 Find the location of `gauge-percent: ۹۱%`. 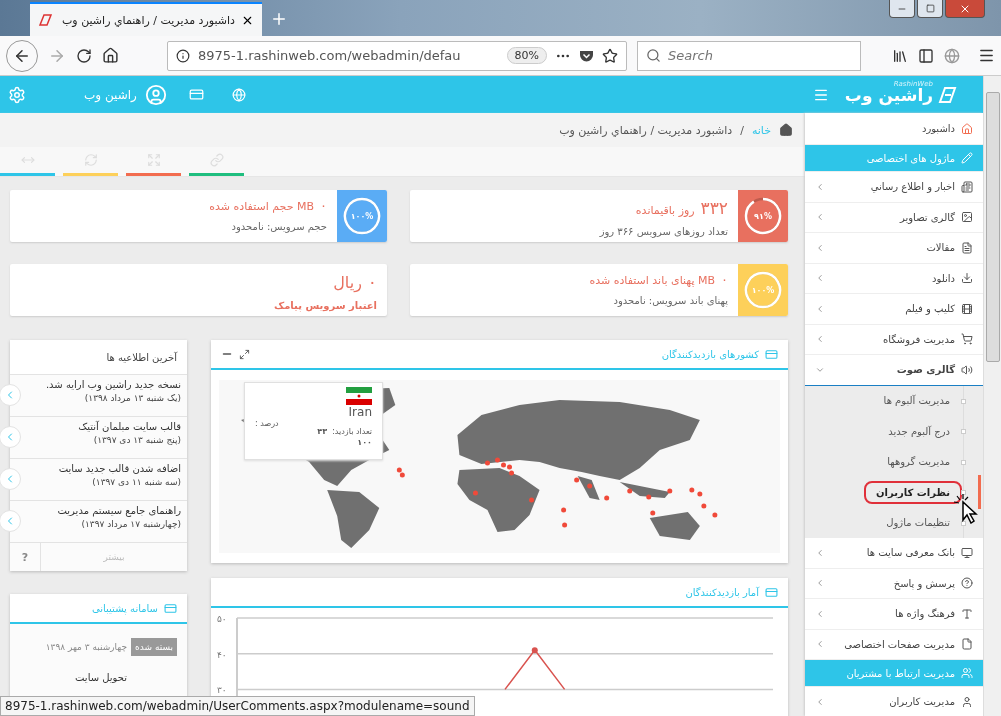

gauge-percent: ۹۱% is located at coordinates (763, 216).